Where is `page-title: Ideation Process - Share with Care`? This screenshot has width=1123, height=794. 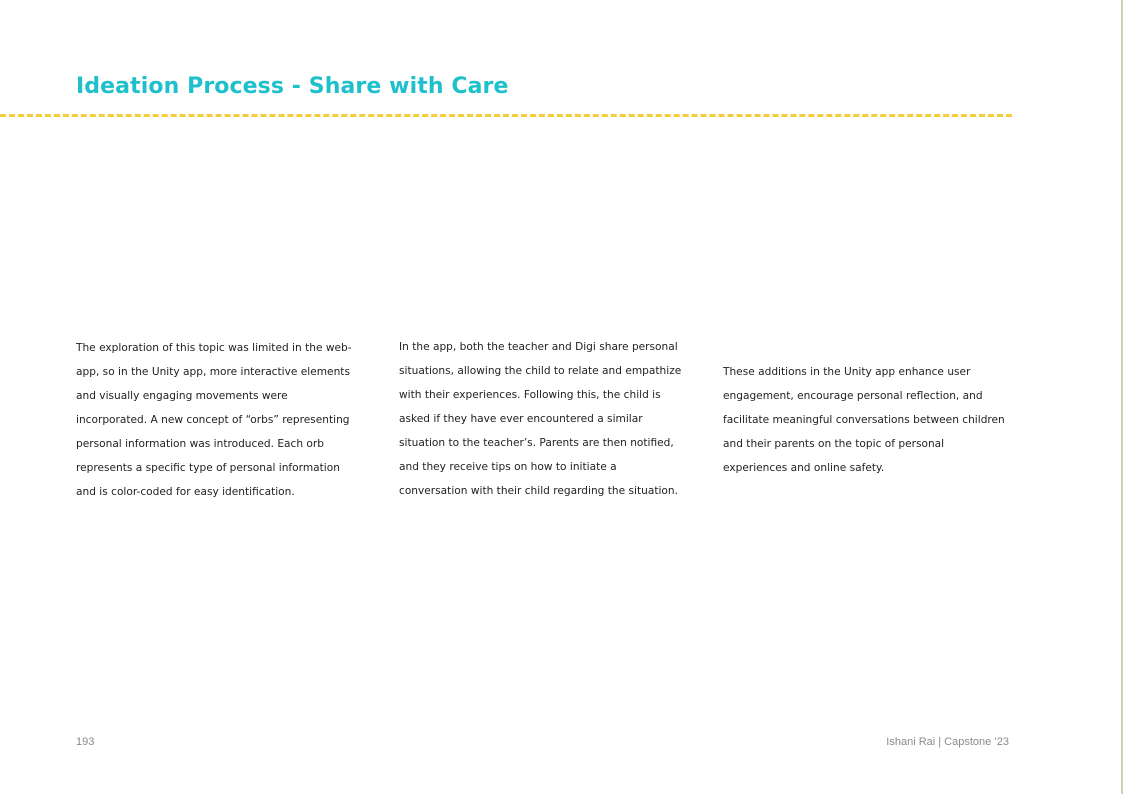 page-title: Ideation Process - Share with Care is located at coordinates (292, 86).